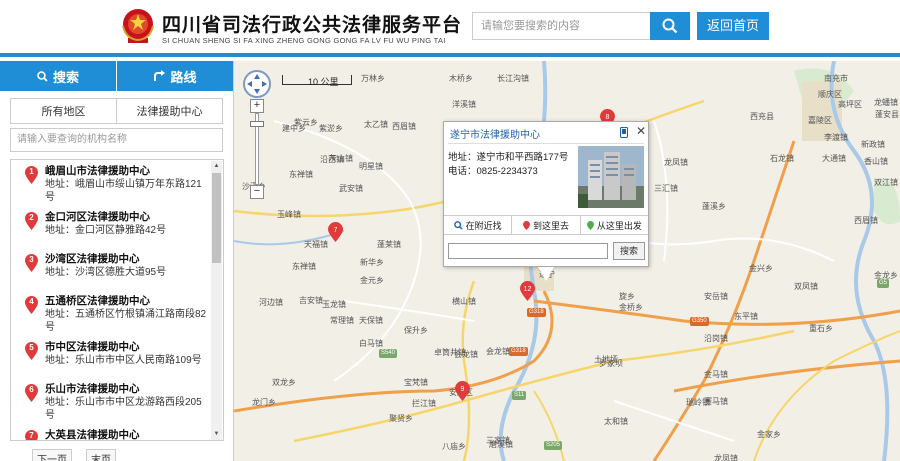 Image resolution: width=900 pixels, height=461 pixels. What do you see at coordinates (92, 259) in the screenshot?
I see `item-name: 沙湾区法律援助中心` at bounding box center [92, 259].